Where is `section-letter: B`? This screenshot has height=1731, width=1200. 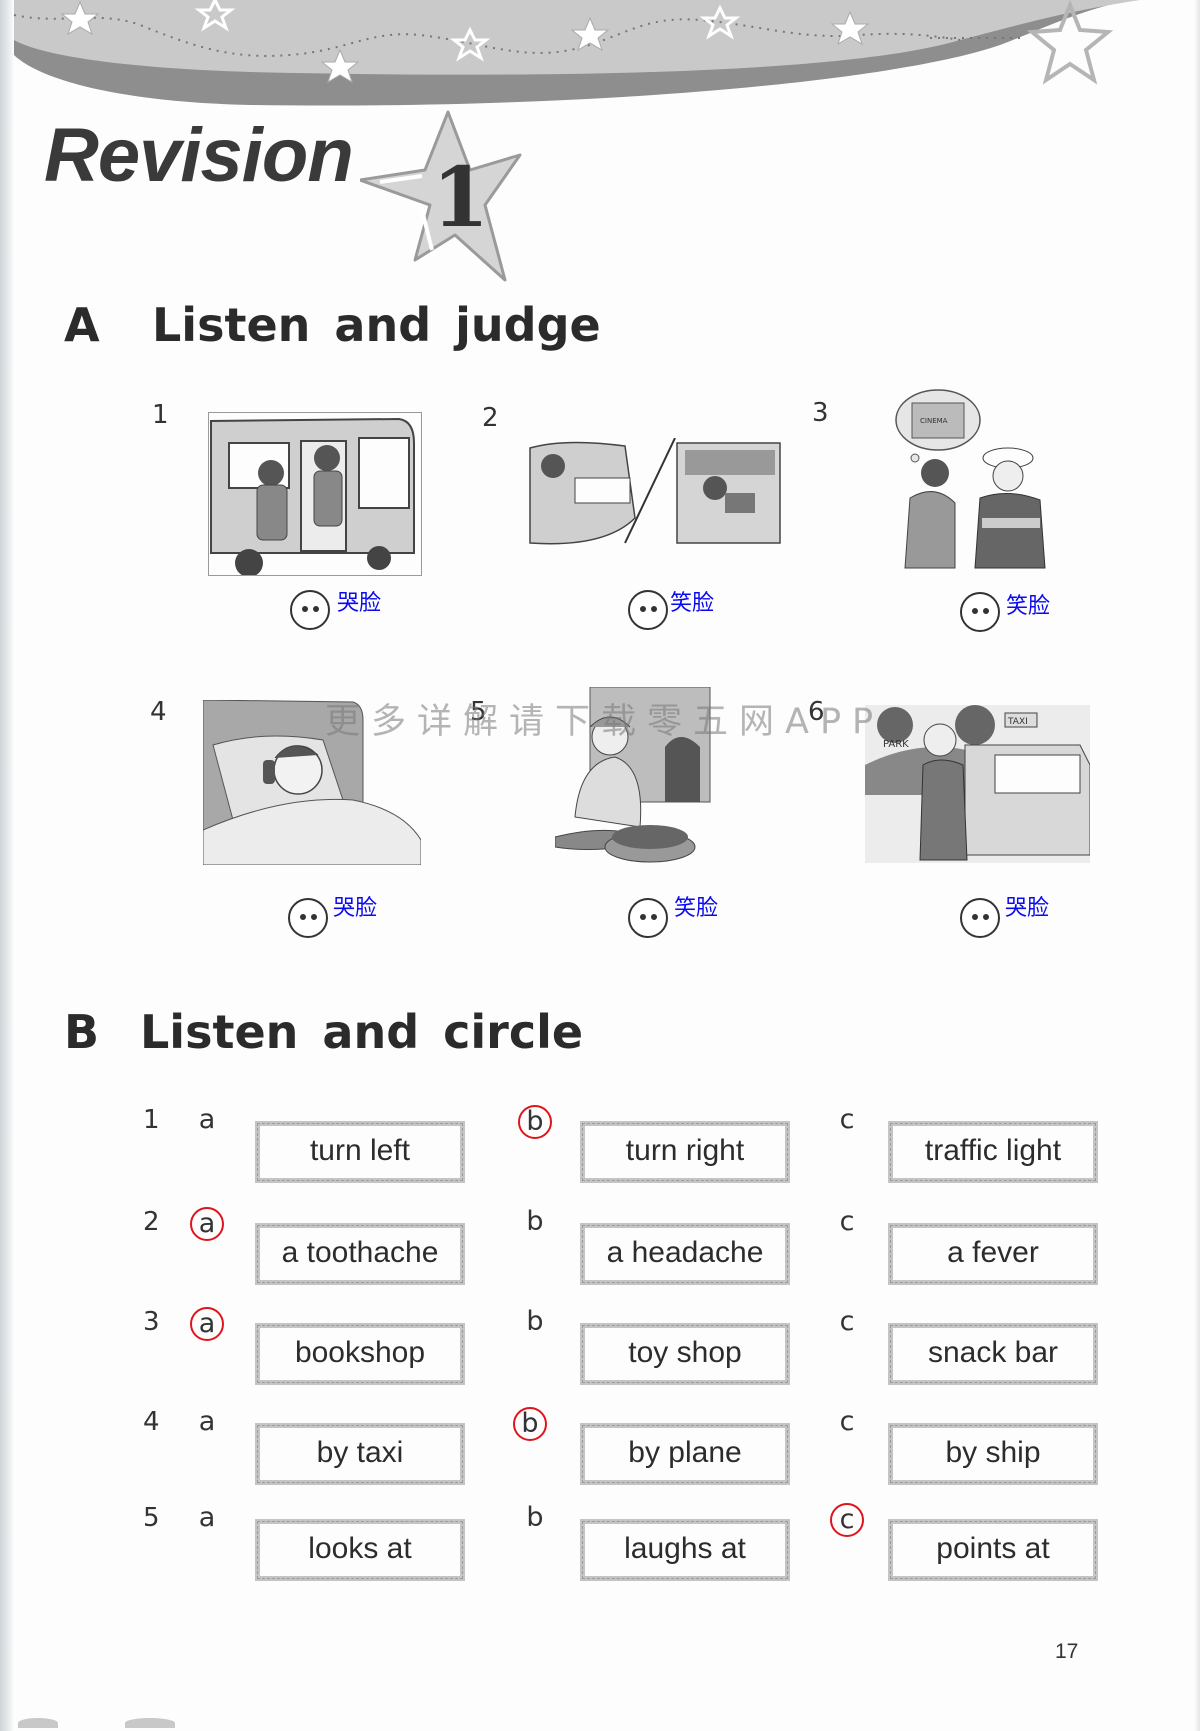 section-letter: B is located at coordinates (82, 1032).